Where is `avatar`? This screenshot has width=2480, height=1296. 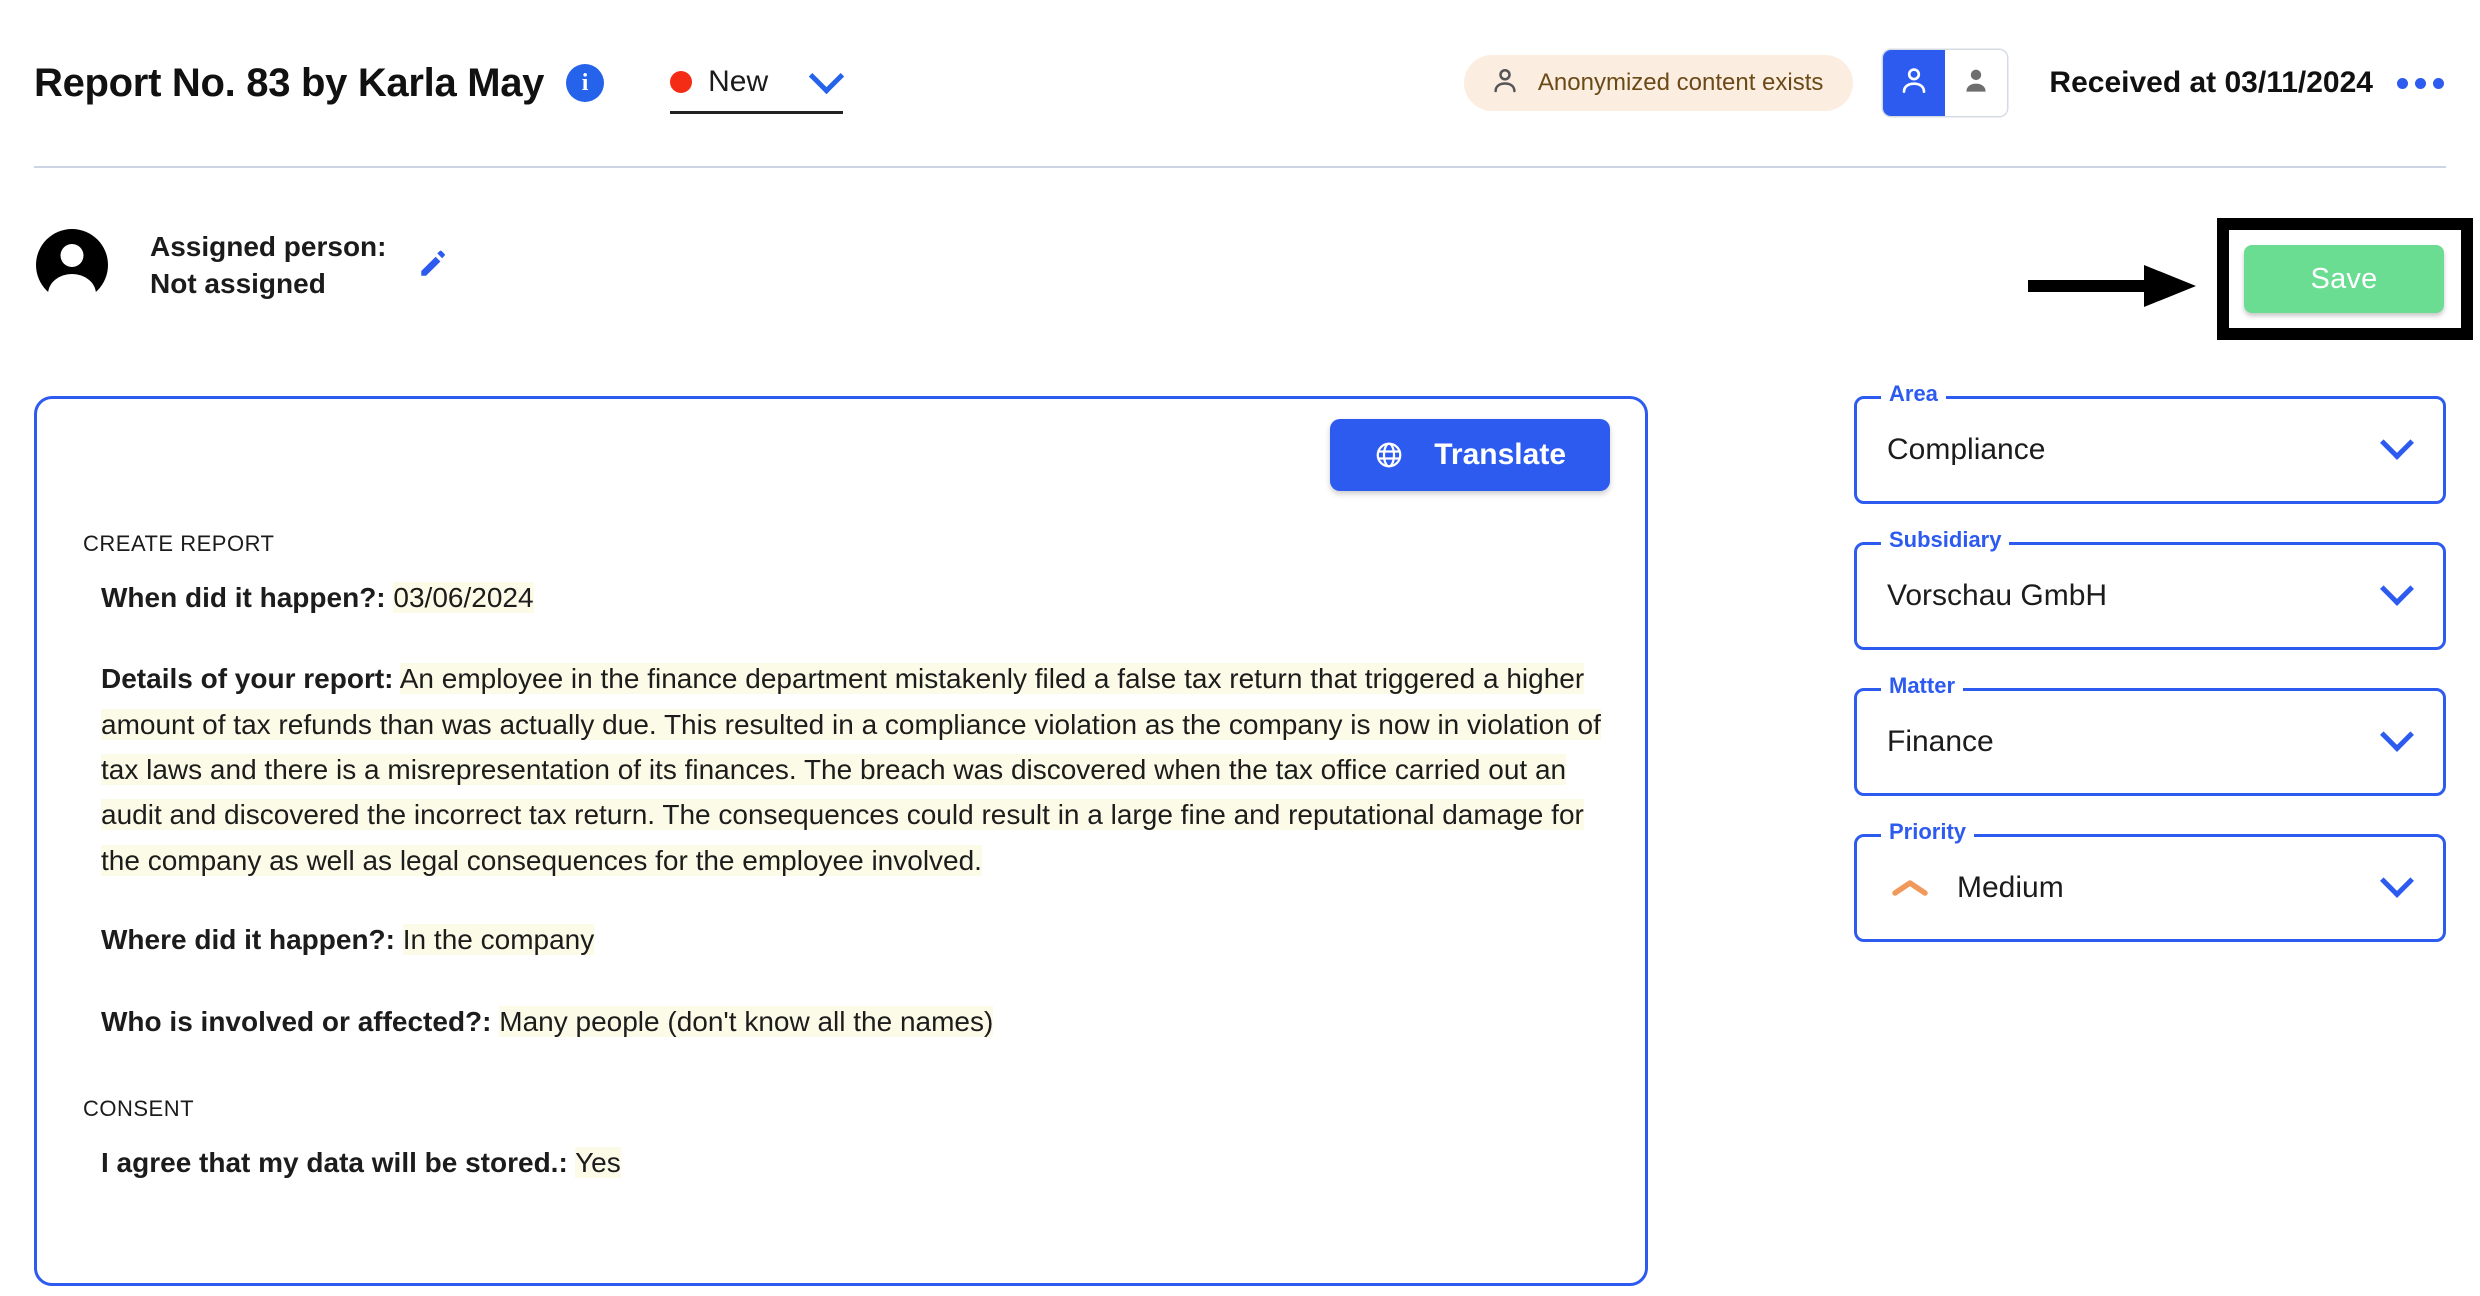 avatar is located at coordinates (72, 265).